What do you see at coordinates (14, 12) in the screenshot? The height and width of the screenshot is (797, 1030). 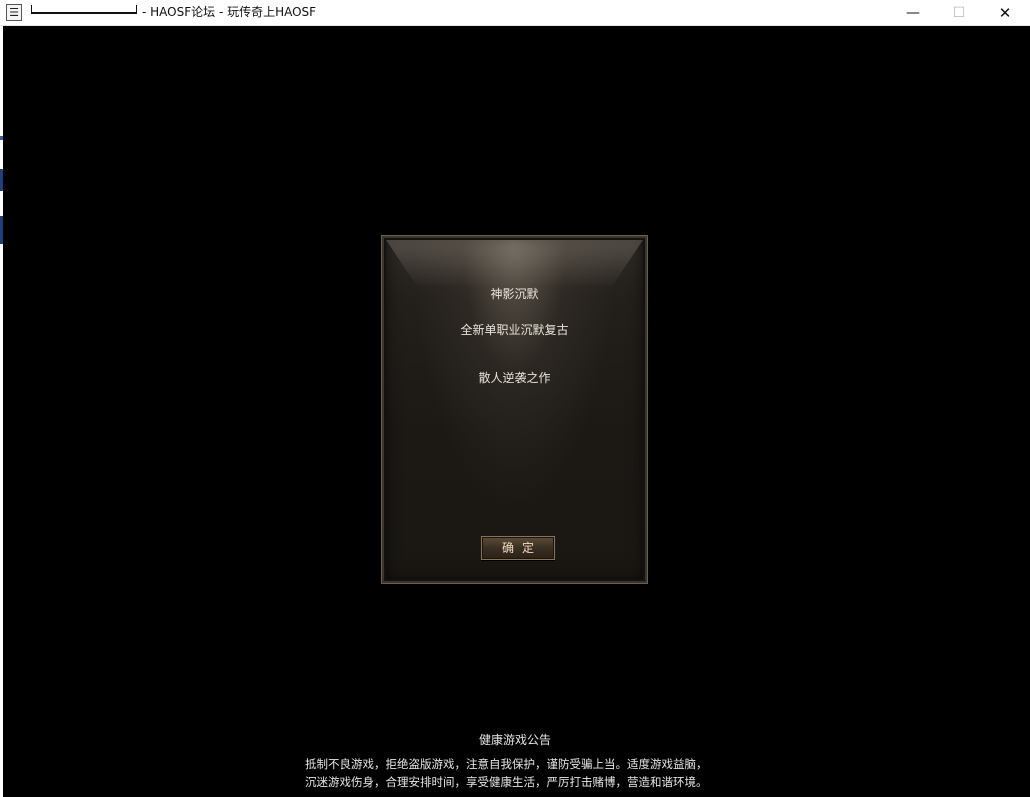 I see `app-icon` at bounding box center [14, 12].